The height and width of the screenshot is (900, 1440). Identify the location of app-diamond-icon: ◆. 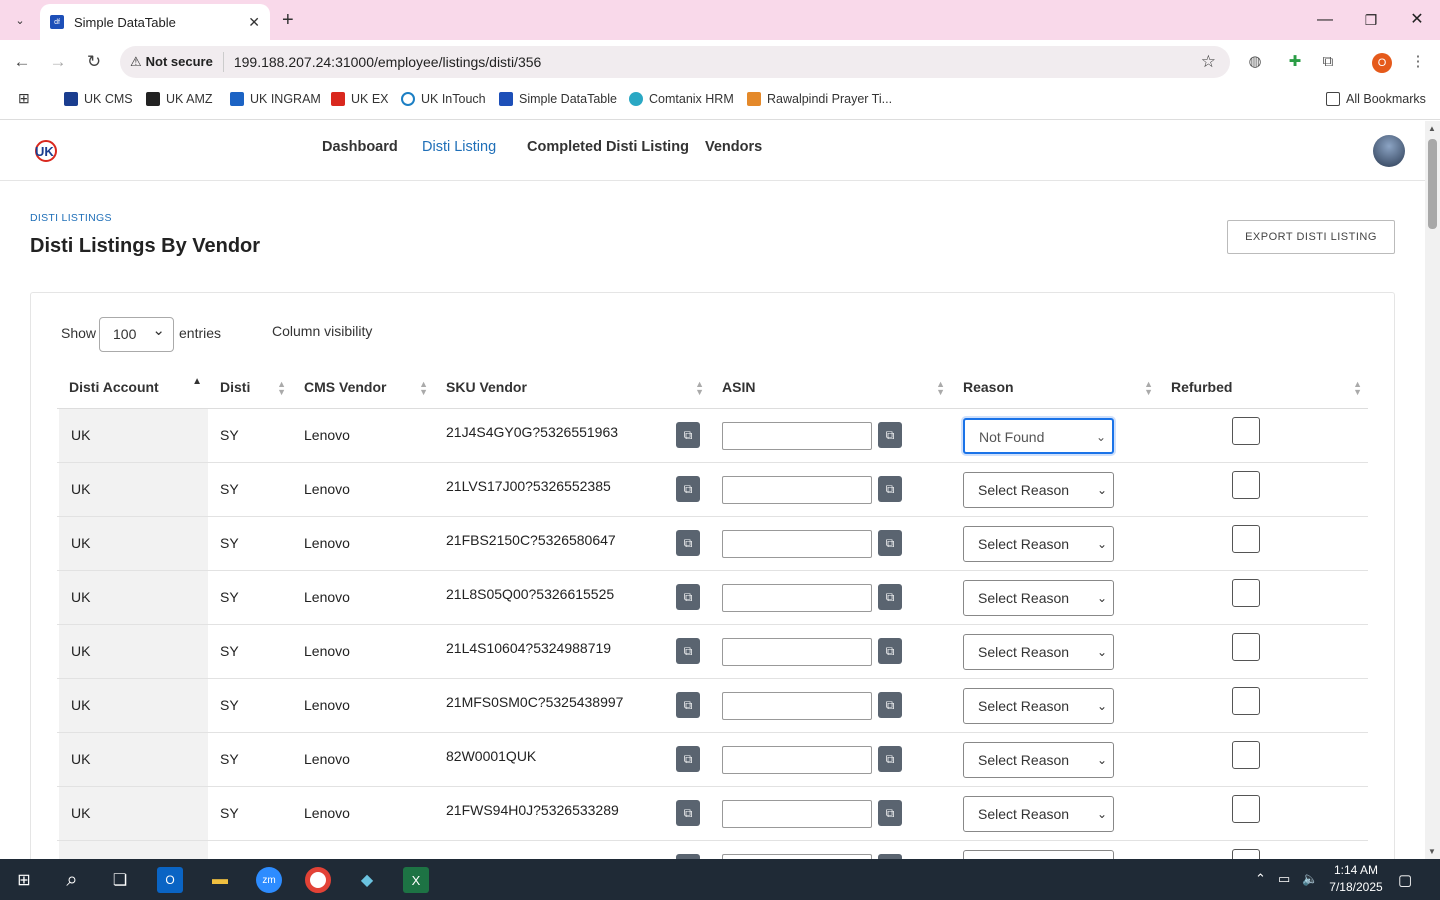
(367, 880).